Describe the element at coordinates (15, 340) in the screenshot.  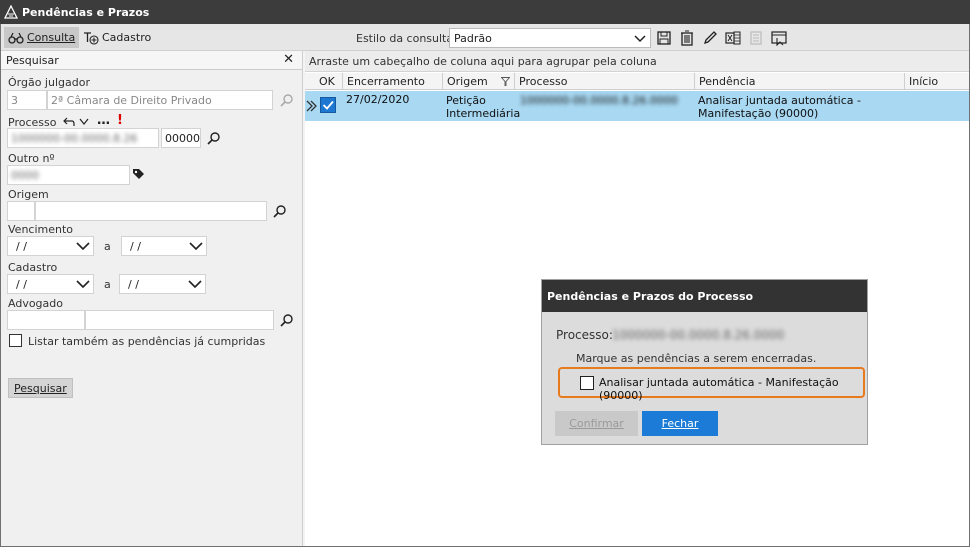
I see `listar-cumpridas-checkbox` at that location.